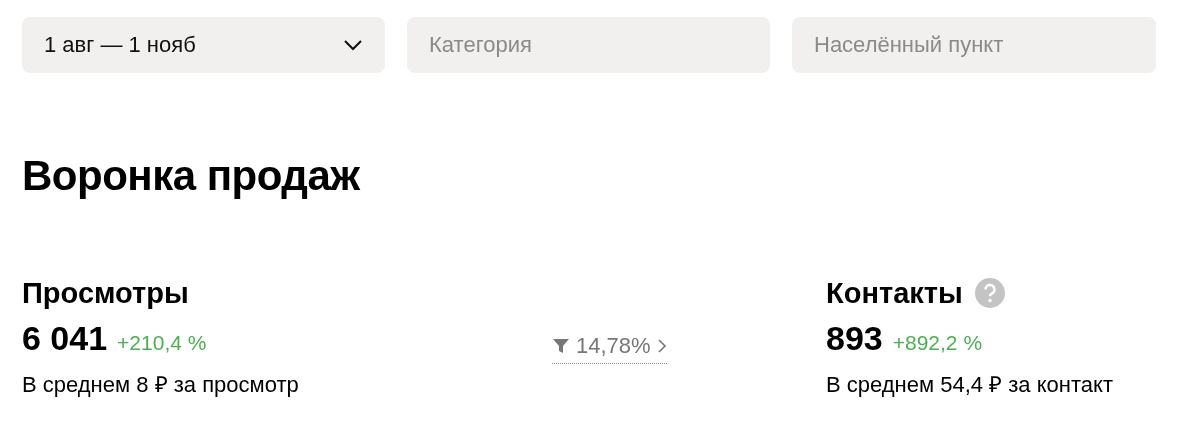 This screenshot has height=442, width=1188. I want to click on section-title: Воронка продаж, so click(191, 176).